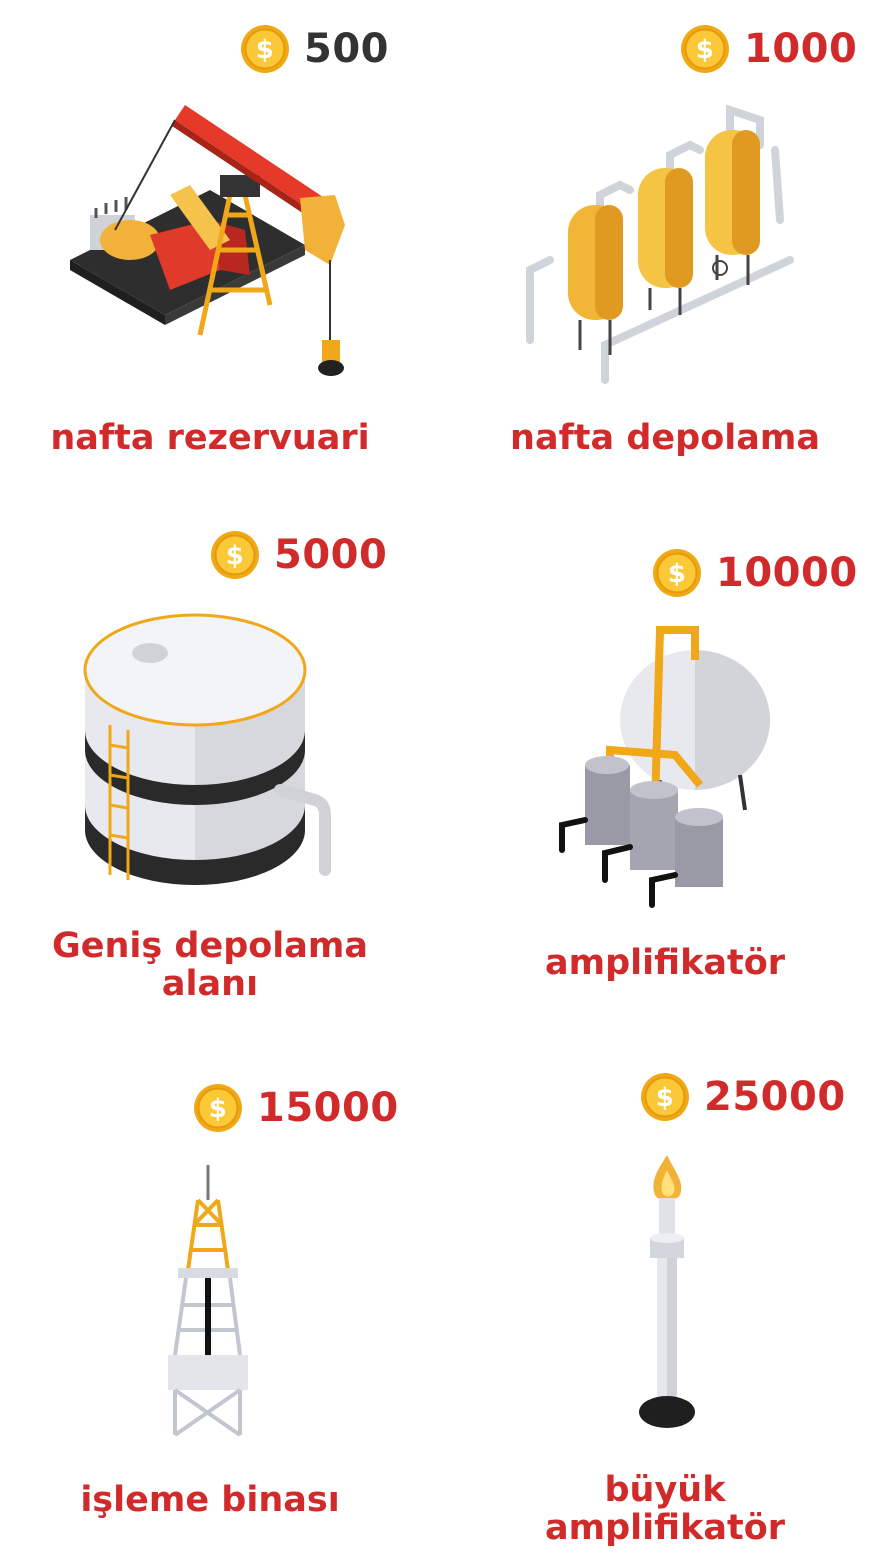 This screenshot has height=1560, width=875. Describe the element at coordinates (664, 963) in the screenshot. I see `item-label: amplifikatör` at that location.